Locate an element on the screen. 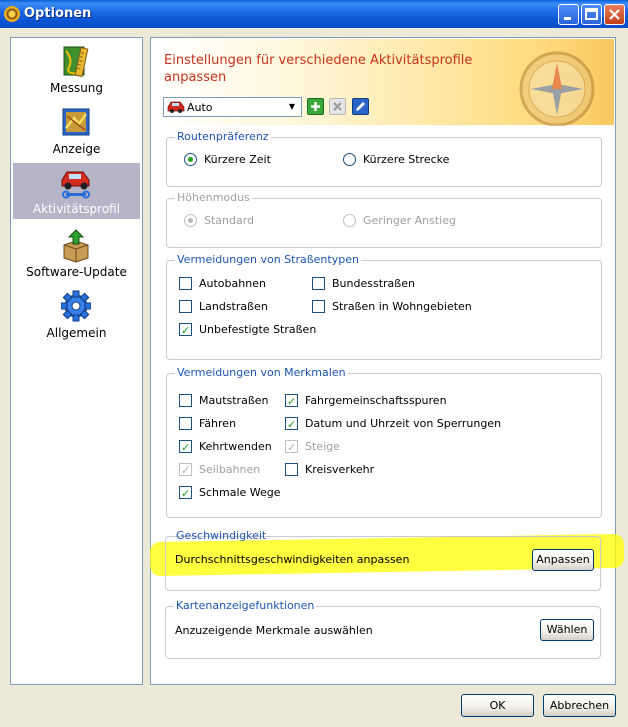  radio-label: Kürzere Zeit is located at coordinates (237, 159).